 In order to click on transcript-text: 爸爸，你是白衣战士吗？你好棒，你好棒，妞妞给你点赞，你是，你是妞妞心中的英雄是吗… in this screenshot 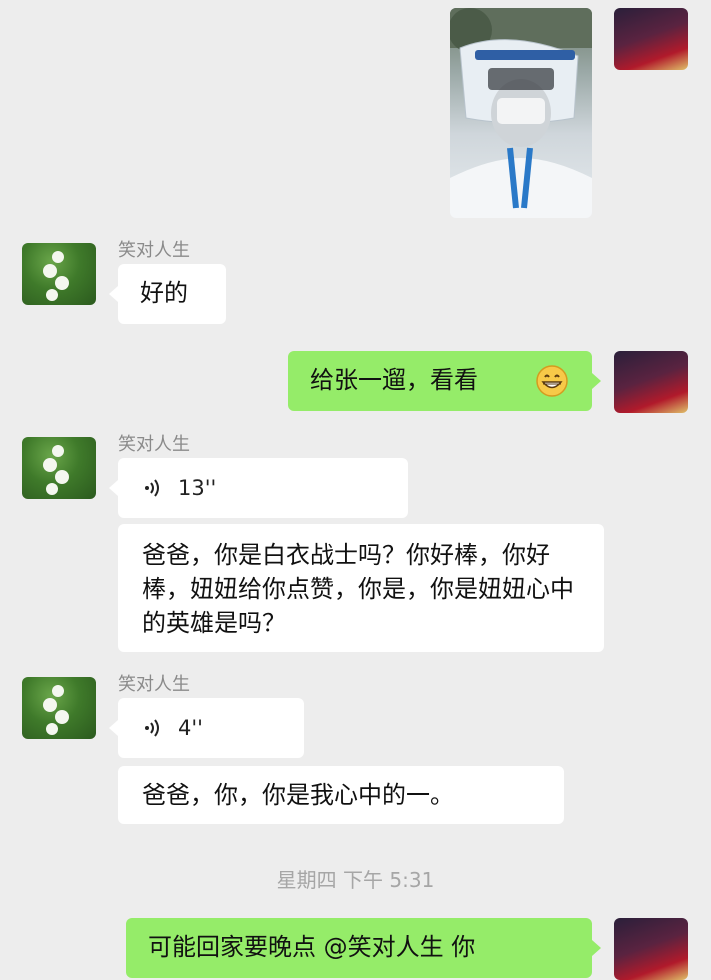, I will do `click(358, 589)`.